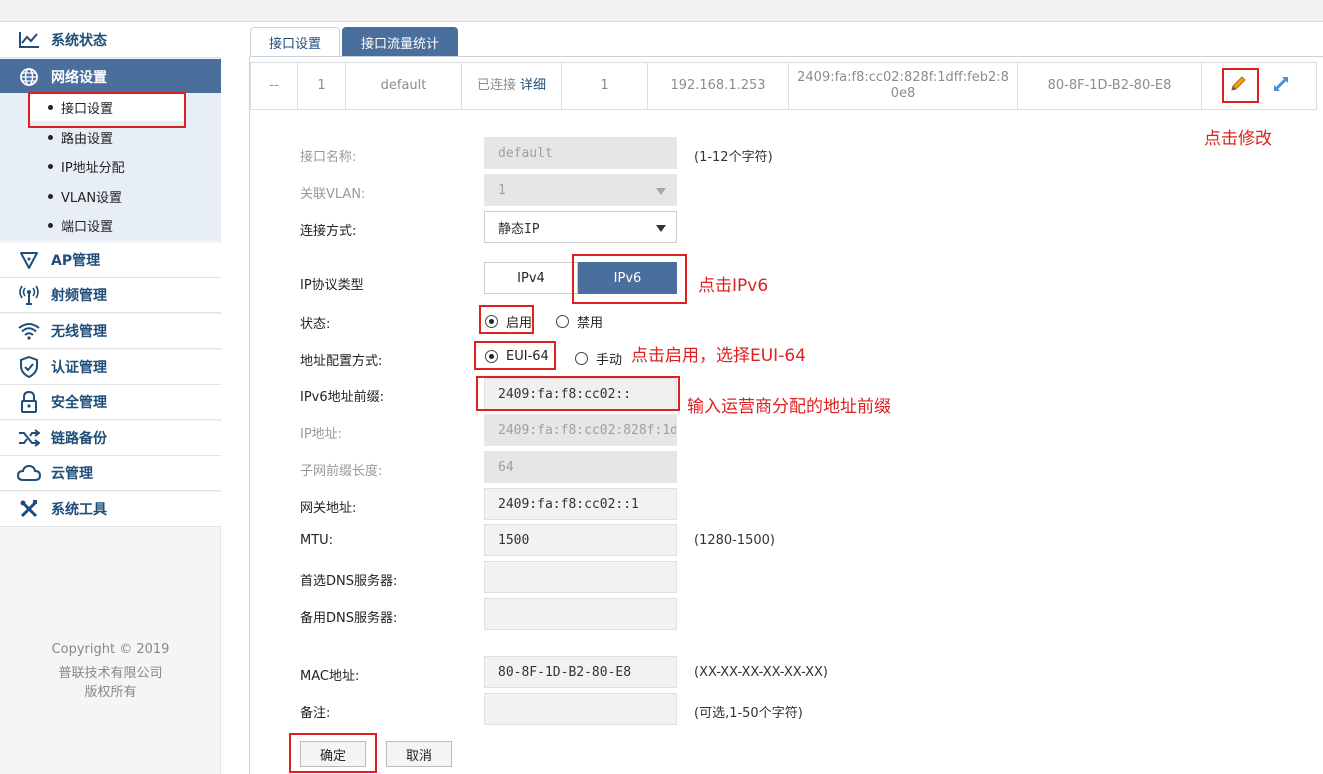 The image size is (1323, 774). Describe the element at coordinates (590, 323) in the screenshot. I see `radio-label: 禁用` at that location.